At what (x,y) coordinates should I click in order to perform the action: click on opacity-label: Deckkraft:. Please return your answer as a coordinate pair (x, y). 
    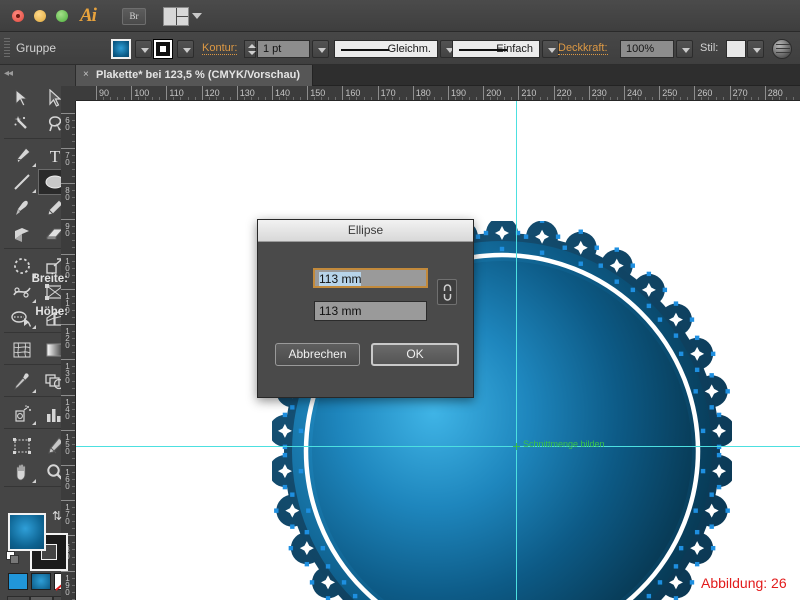
    Looking at the image, I should click on (583, 48).